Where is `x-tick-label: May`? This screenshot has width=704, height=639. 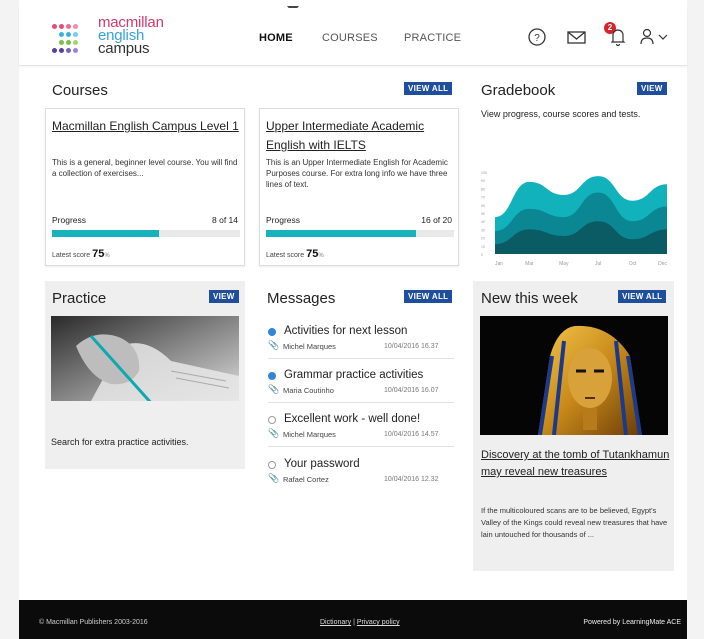
x-tick-label: May is located at coordinates (564, 264).